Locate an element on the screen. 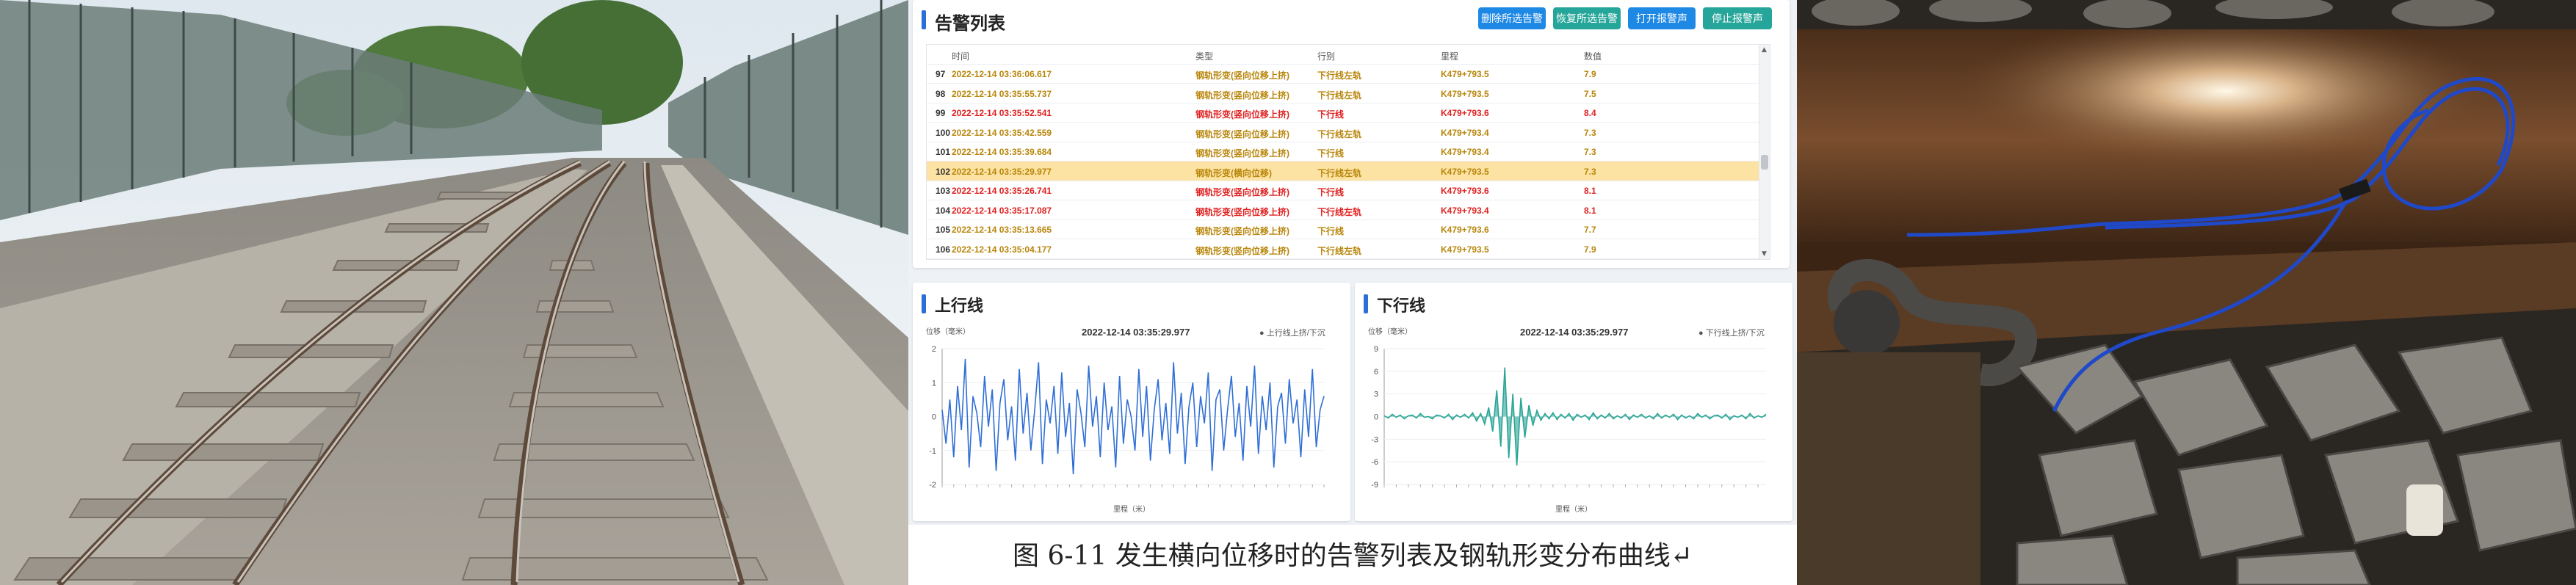  up-line-x-label: 里程（米） is located at coordinates (1131, 510).